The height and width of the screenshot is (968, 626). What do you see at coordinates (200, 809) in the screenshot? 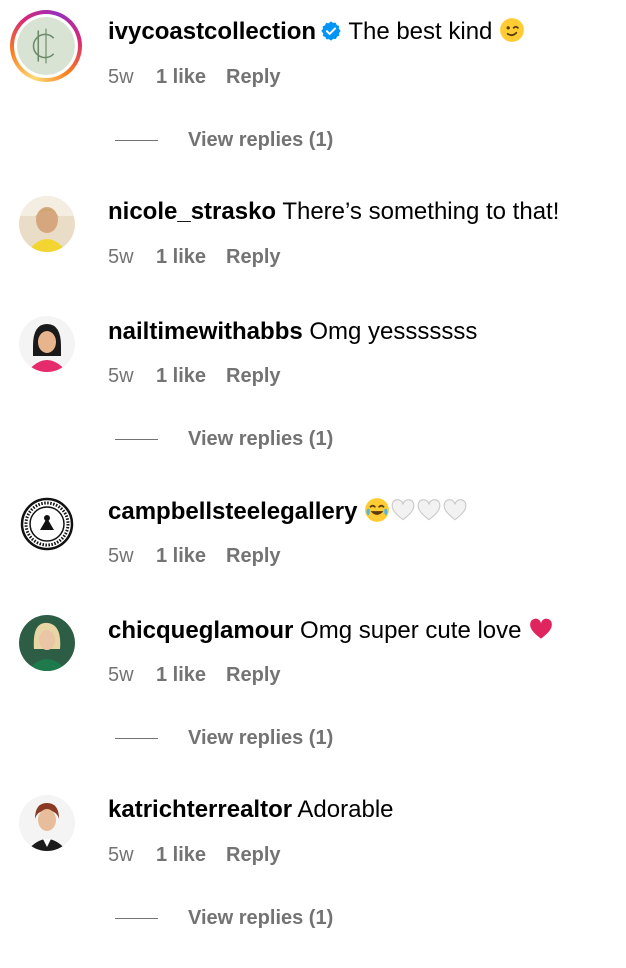
I see `comment-username: katrichterrealtor` at bounding box center [200, 809].